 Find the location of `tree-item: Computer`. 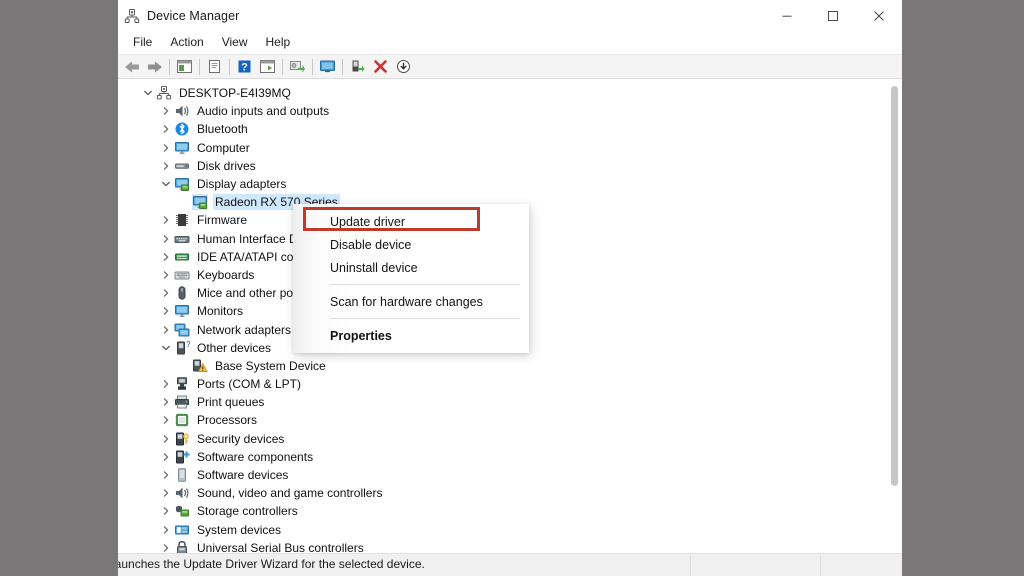

tree-item: Computer is located at coordinates (498, 148).